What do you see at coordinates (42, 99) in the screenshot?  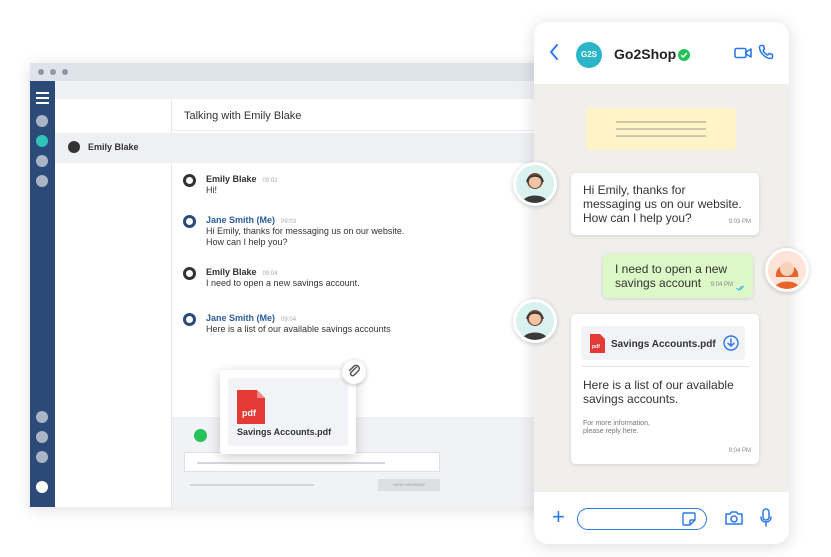 I see `menu-icon` at bounding box center [42, 99].